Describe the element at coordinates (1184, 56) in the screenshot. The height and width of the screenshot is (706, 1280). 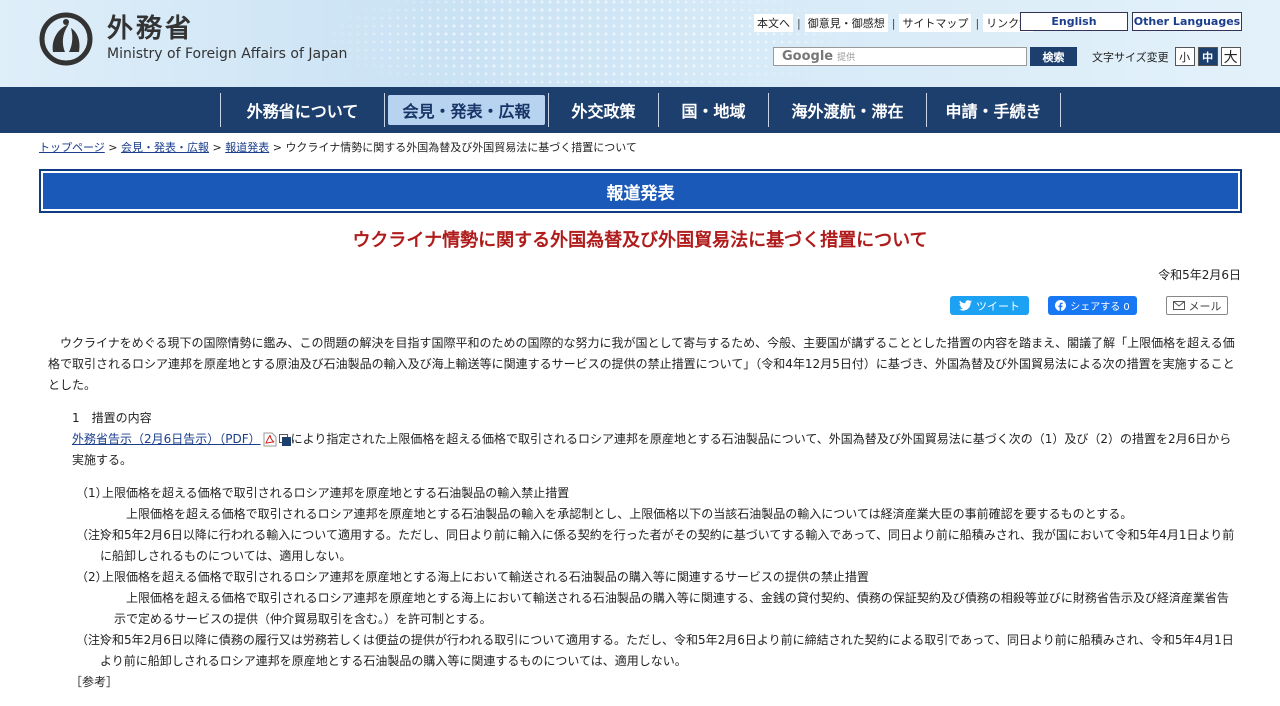
I see `font-size-small-button: 小` at that location.